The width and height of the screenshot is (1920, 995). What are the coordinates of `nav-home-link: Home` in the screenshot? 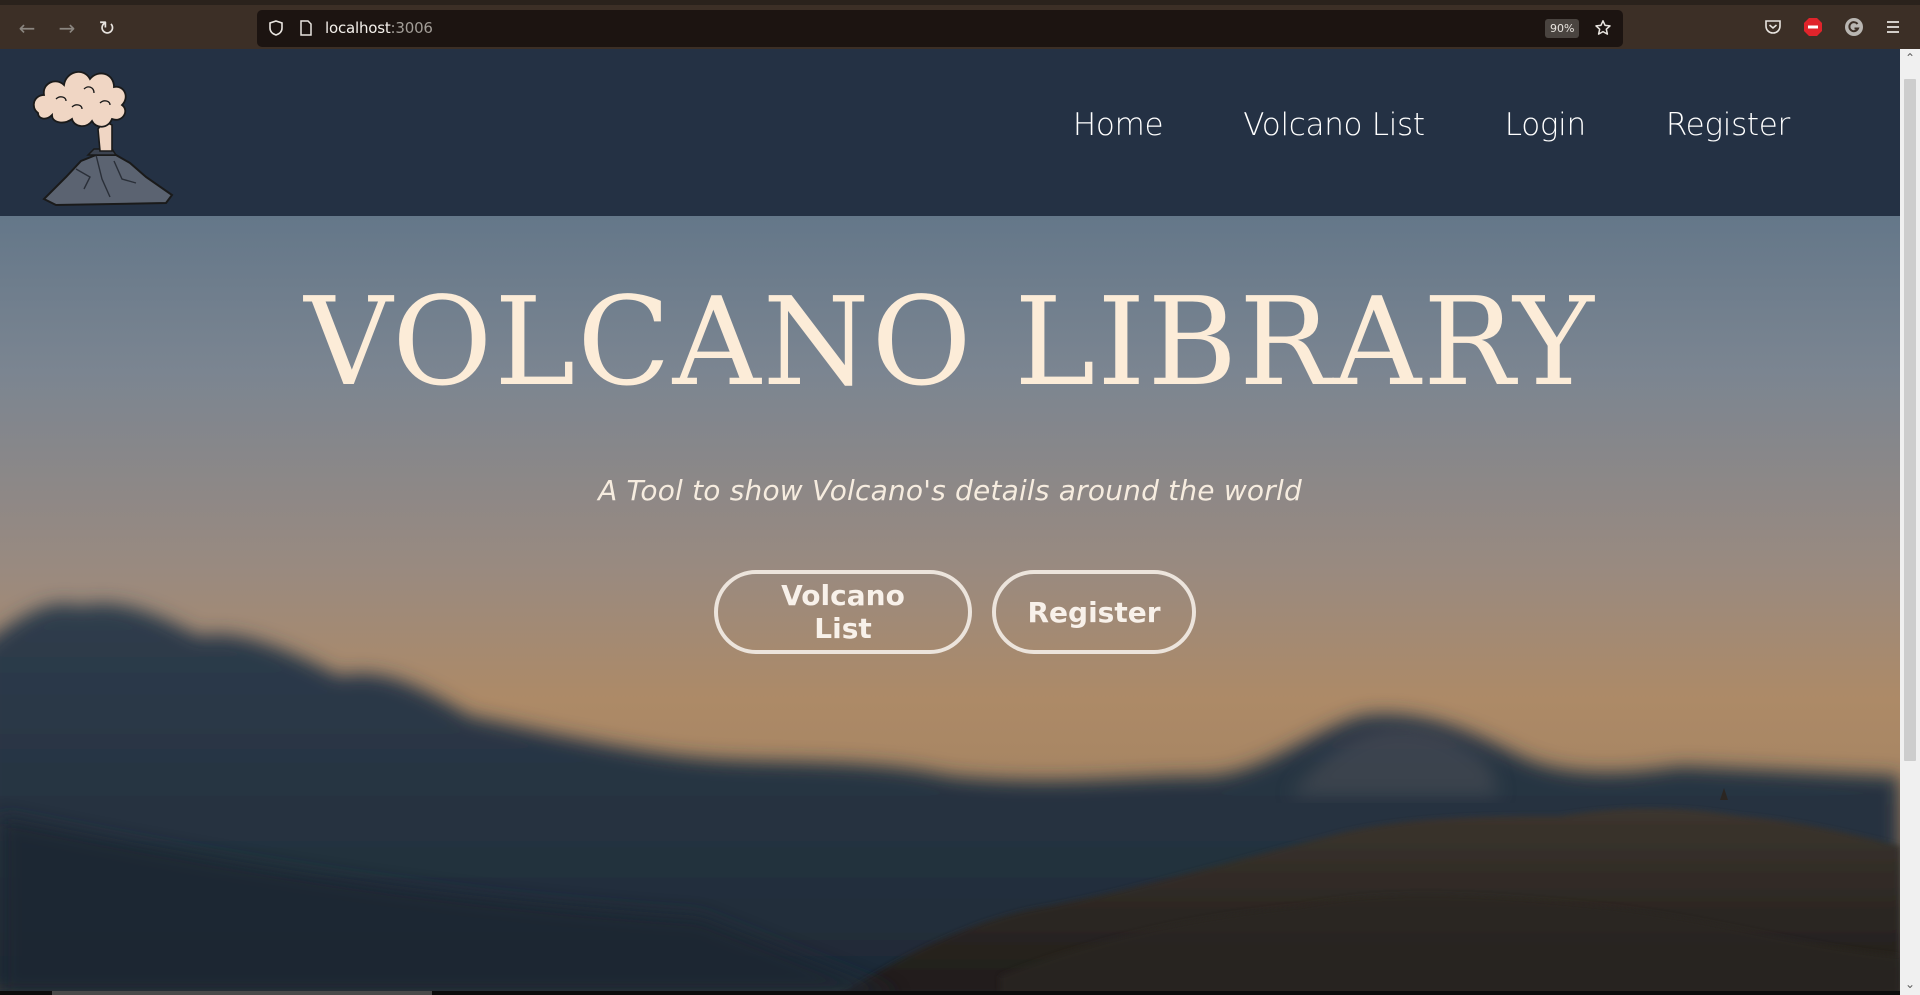 It's located at (1118, 125).